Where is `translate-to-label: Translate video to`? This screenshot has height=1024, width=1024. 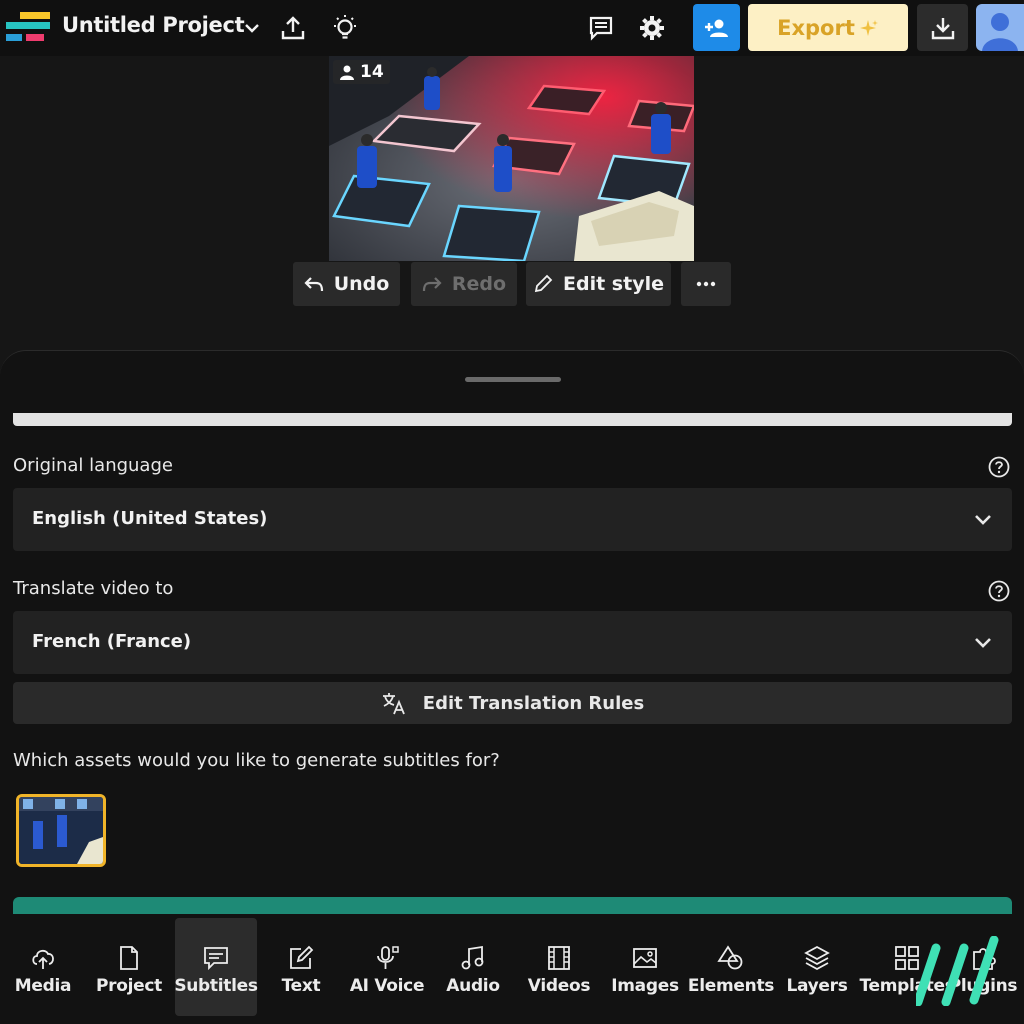 translate-to-label: Translate video to is located at coordinates (93, 588).